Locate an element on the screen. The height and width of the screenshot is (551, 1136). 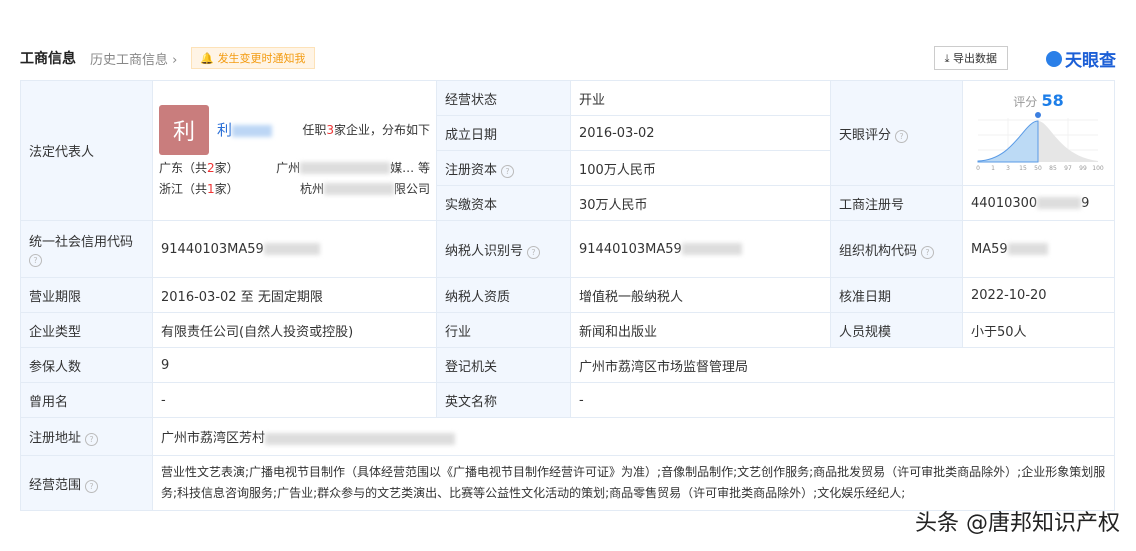
score-axis-tick: 85 is located at coordinates (1053, 168).